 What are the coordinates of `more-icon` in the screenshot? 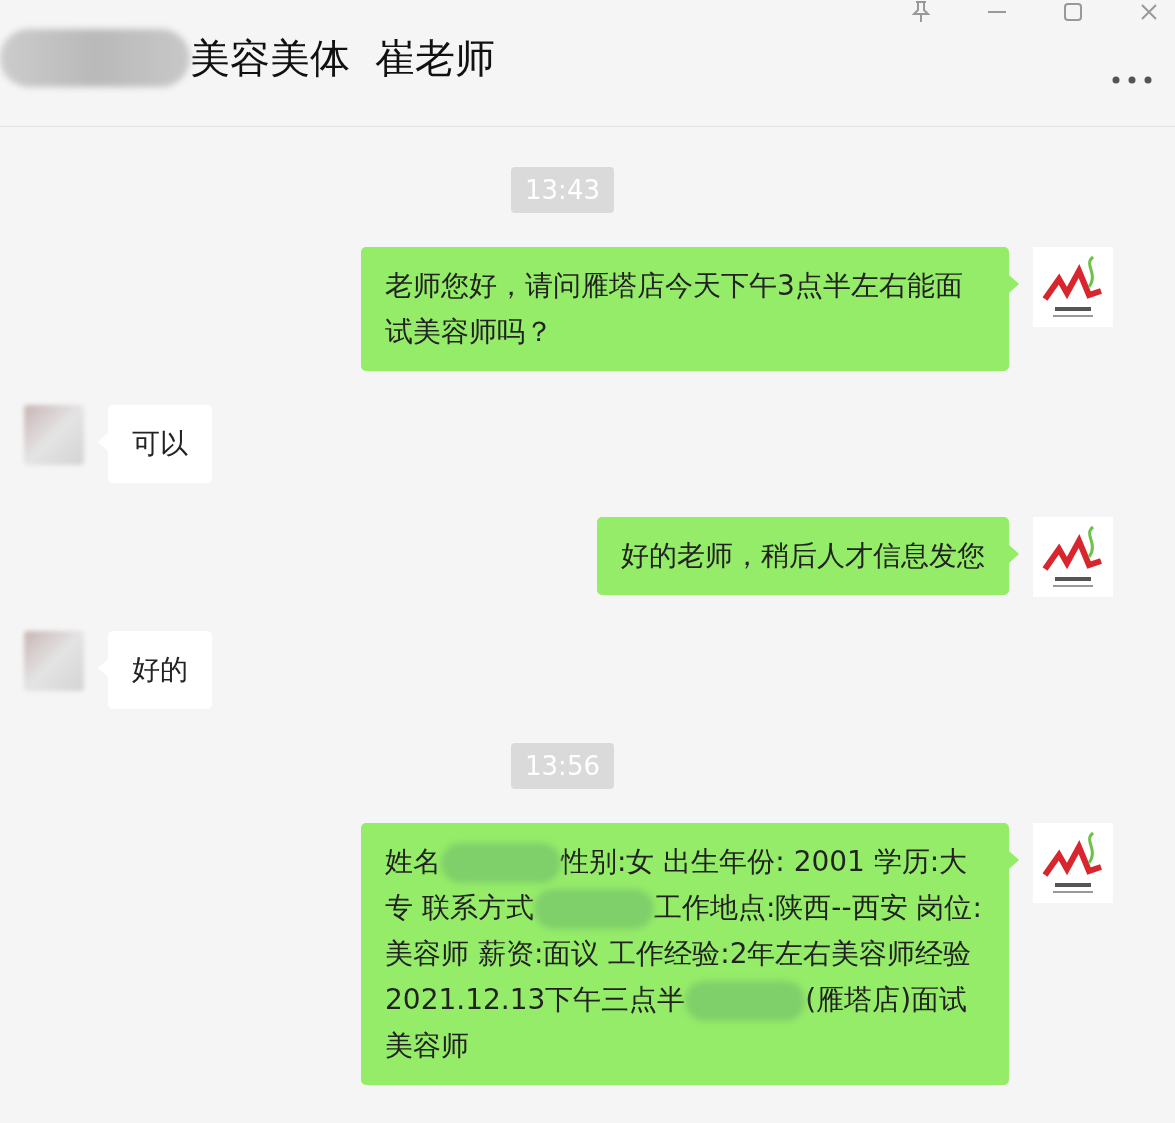 It's located at (1132, 80).